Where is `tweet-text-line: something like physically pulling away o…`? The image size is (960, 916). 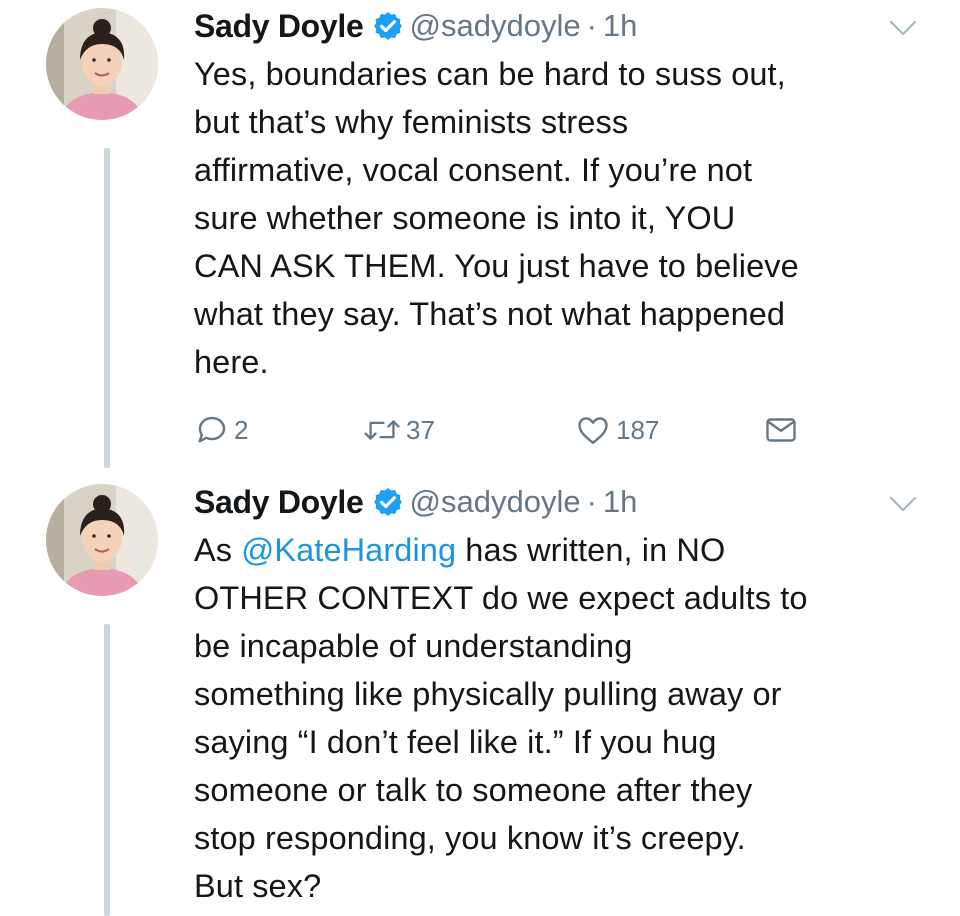
tweet-text-line: something like physically pulling away o… is located at coordinates (488, 694).